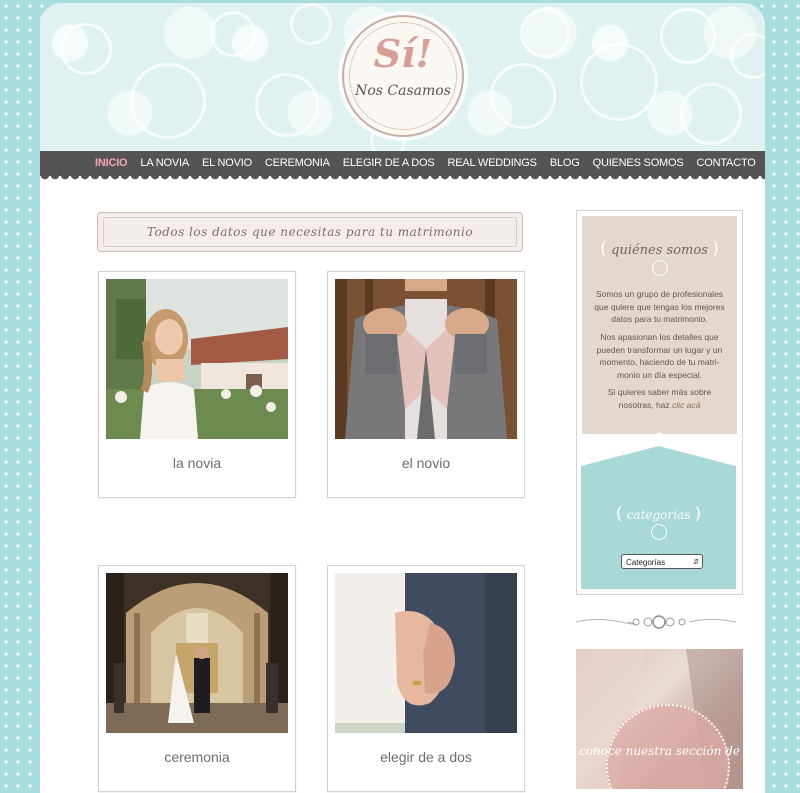 This screenshot has height=793, width=800. Describe the element at coordinates (696, 562) in the screenshot. I see `chevron-updown-icon: ⇵` at that location.